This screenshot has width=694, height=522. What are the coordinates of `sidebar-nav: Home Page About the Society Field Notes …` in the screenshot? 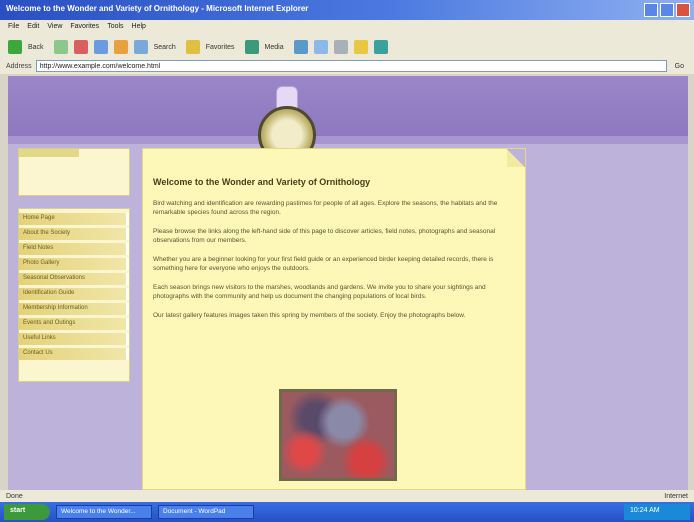 It's located at (74, 295).